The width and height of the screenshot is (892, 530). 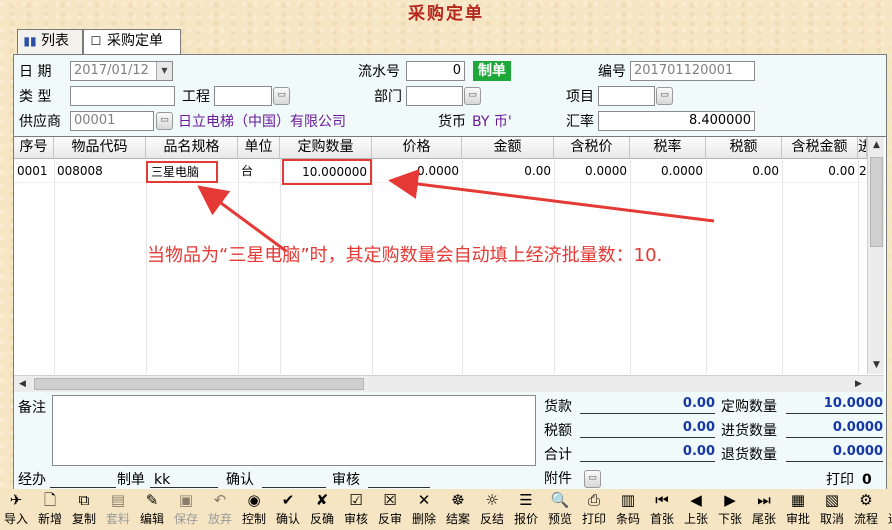 I want to click on toolbar-button-label: 结案, so click(x=457, y=519).